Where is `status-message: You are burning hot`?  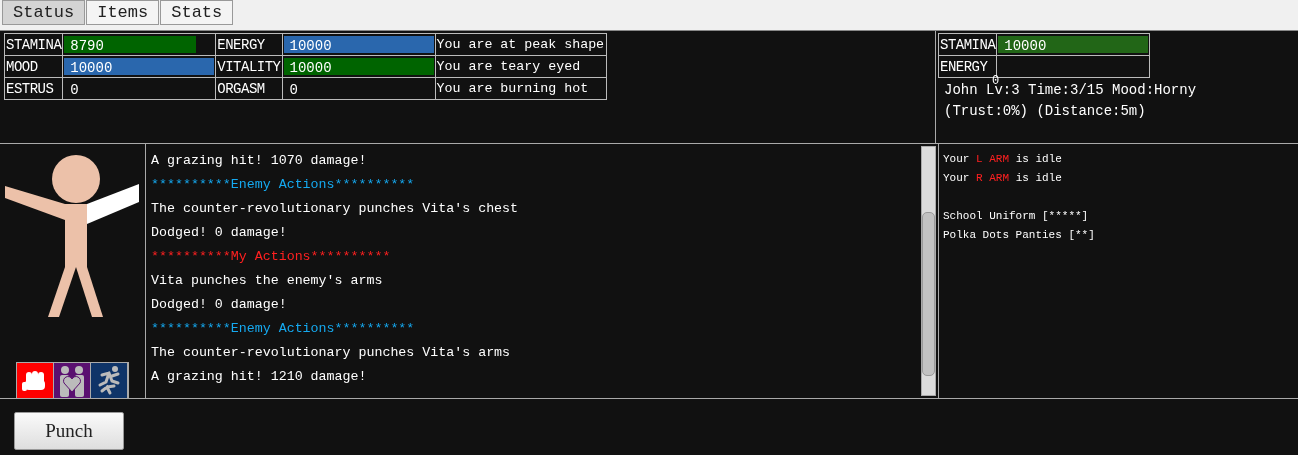
status-message: You are burning hot is located at coordinates (521, 88).